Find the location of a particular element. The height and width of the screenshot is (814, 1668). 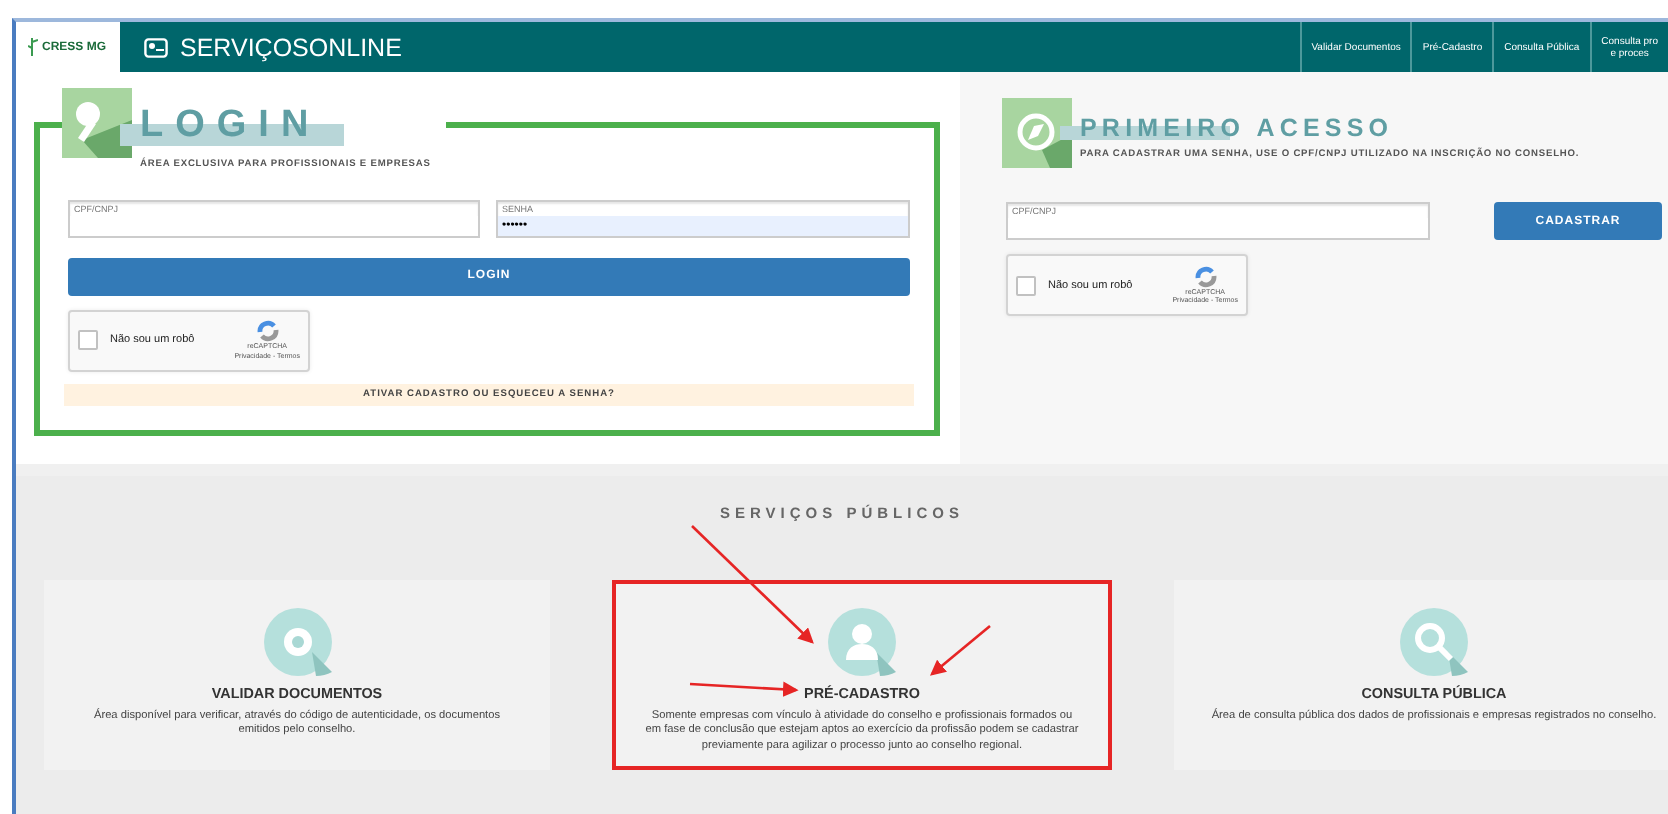

service-card is located at coordinates (862, 675).